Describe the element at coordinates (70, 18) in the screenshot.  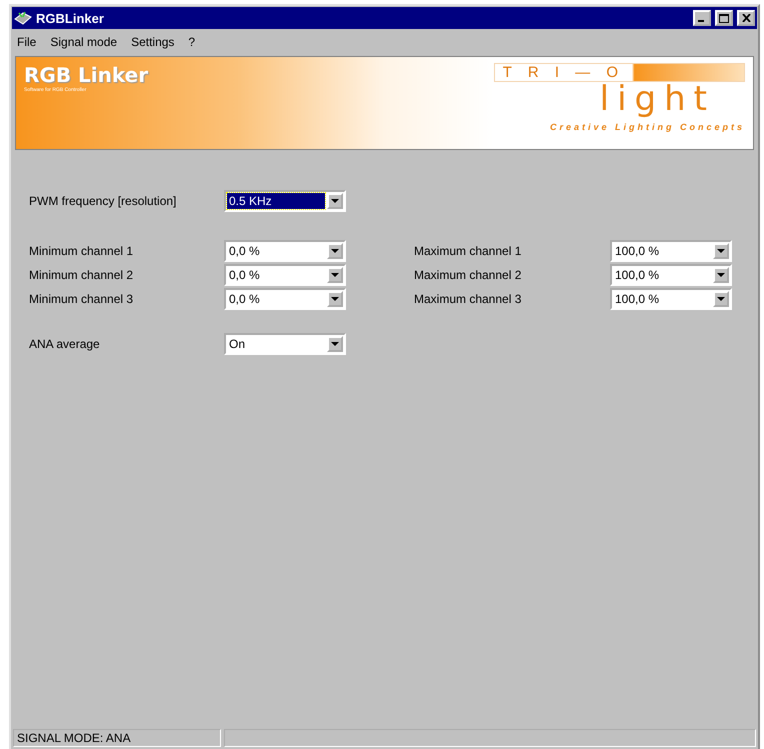
I see `window-title: RGBLinker` at that location.